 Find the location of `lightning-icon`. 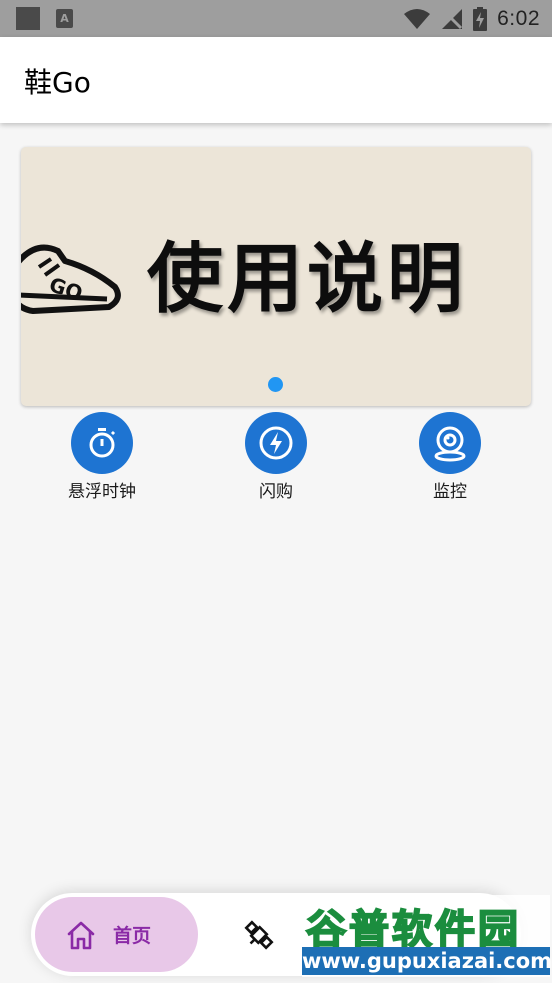

lightning-icon is located at coordinates (276, 443).